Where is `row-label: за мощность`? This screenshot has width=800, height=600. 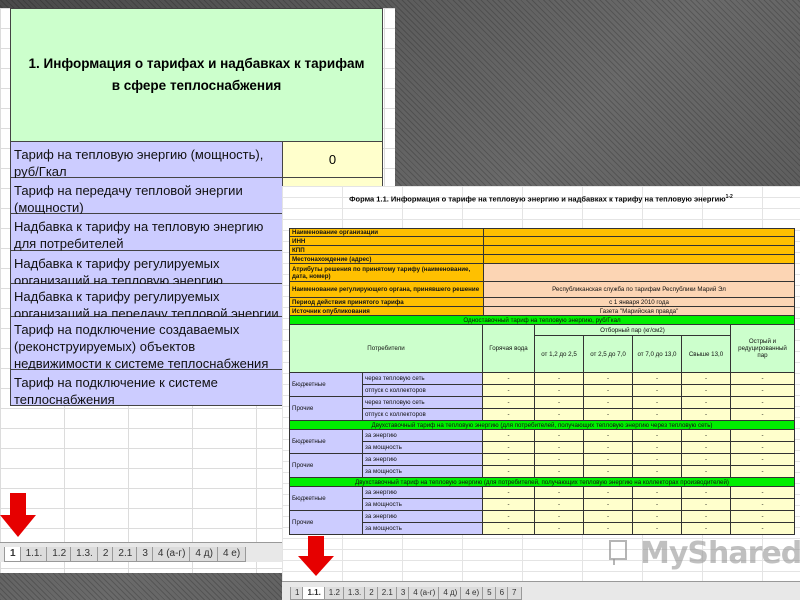
row-label: за мощность is located at coordinates (423, 448).